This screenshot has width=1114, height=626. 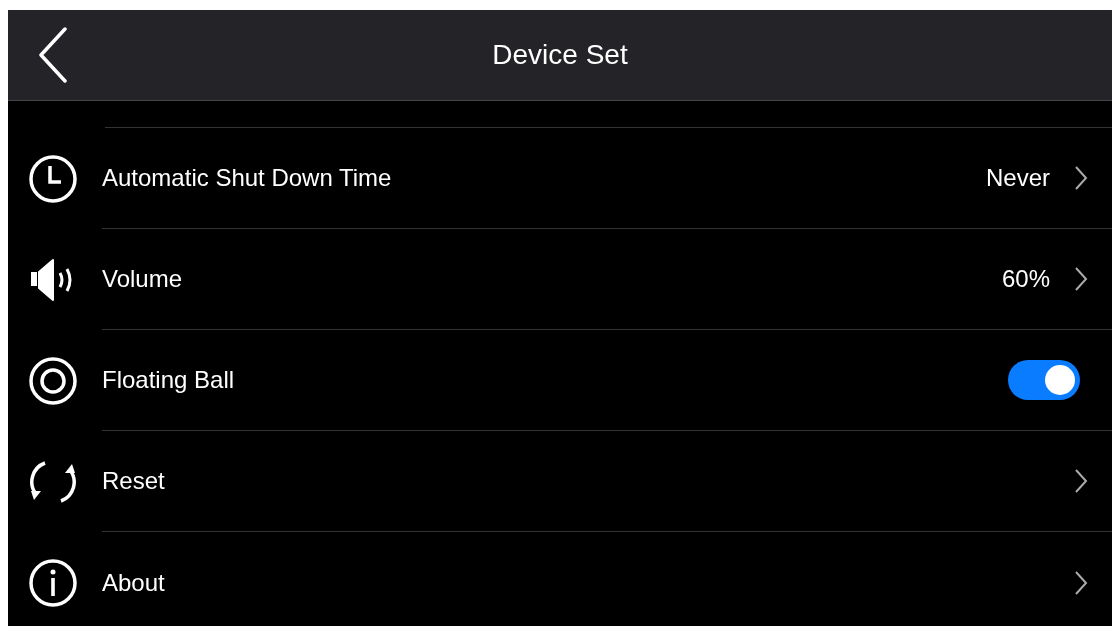 What do you see at coordinates (247, 178) in the screenshot?
I see `row-label: Automatic Shut Down Time` at bounding box center [247, 178].